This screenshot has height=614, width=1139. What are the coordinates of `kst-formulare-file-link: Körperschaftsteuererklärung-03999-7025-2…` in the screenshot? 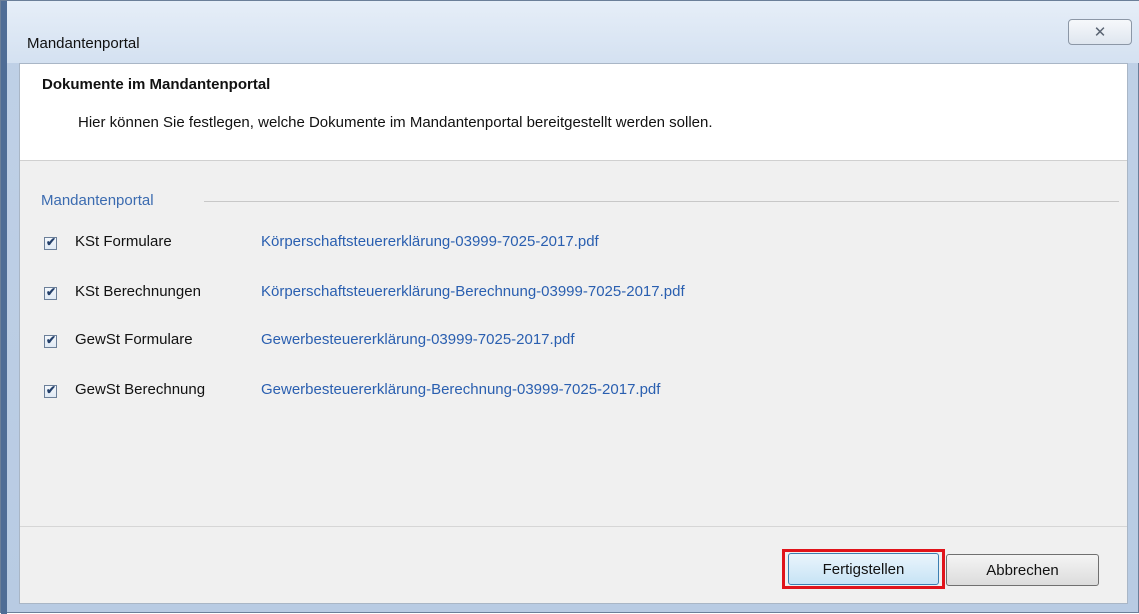 It's located at (430, 241).